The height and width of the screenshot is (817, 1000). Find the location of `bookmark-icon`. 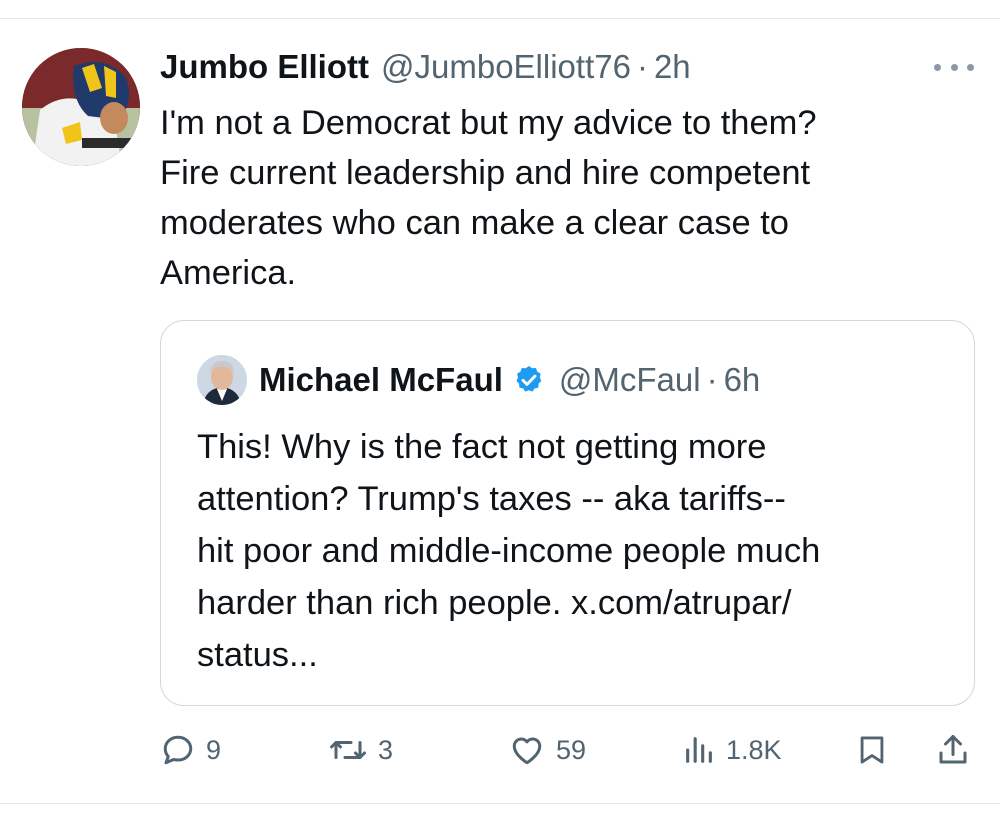

bookmark-icon is located at coordinates (872, 750).